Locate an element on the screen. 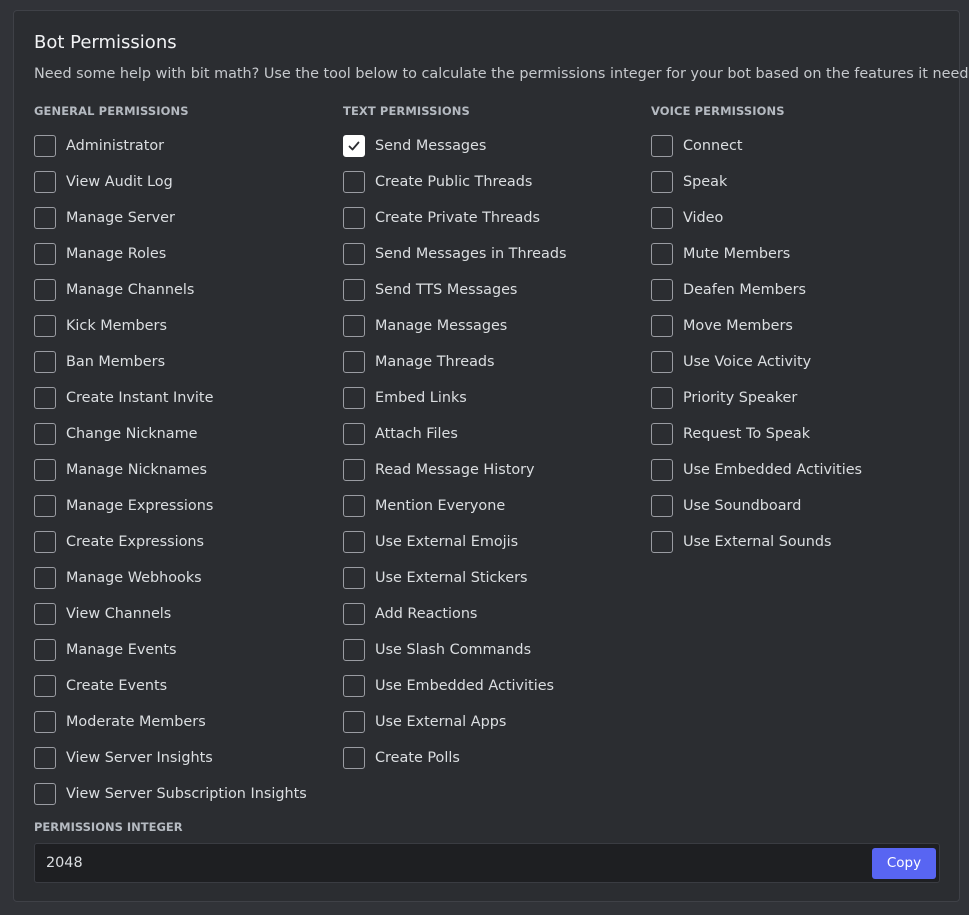 This screenshot has height=915, width=969. checkbox-embed-links is located at coordinates (354, 398).